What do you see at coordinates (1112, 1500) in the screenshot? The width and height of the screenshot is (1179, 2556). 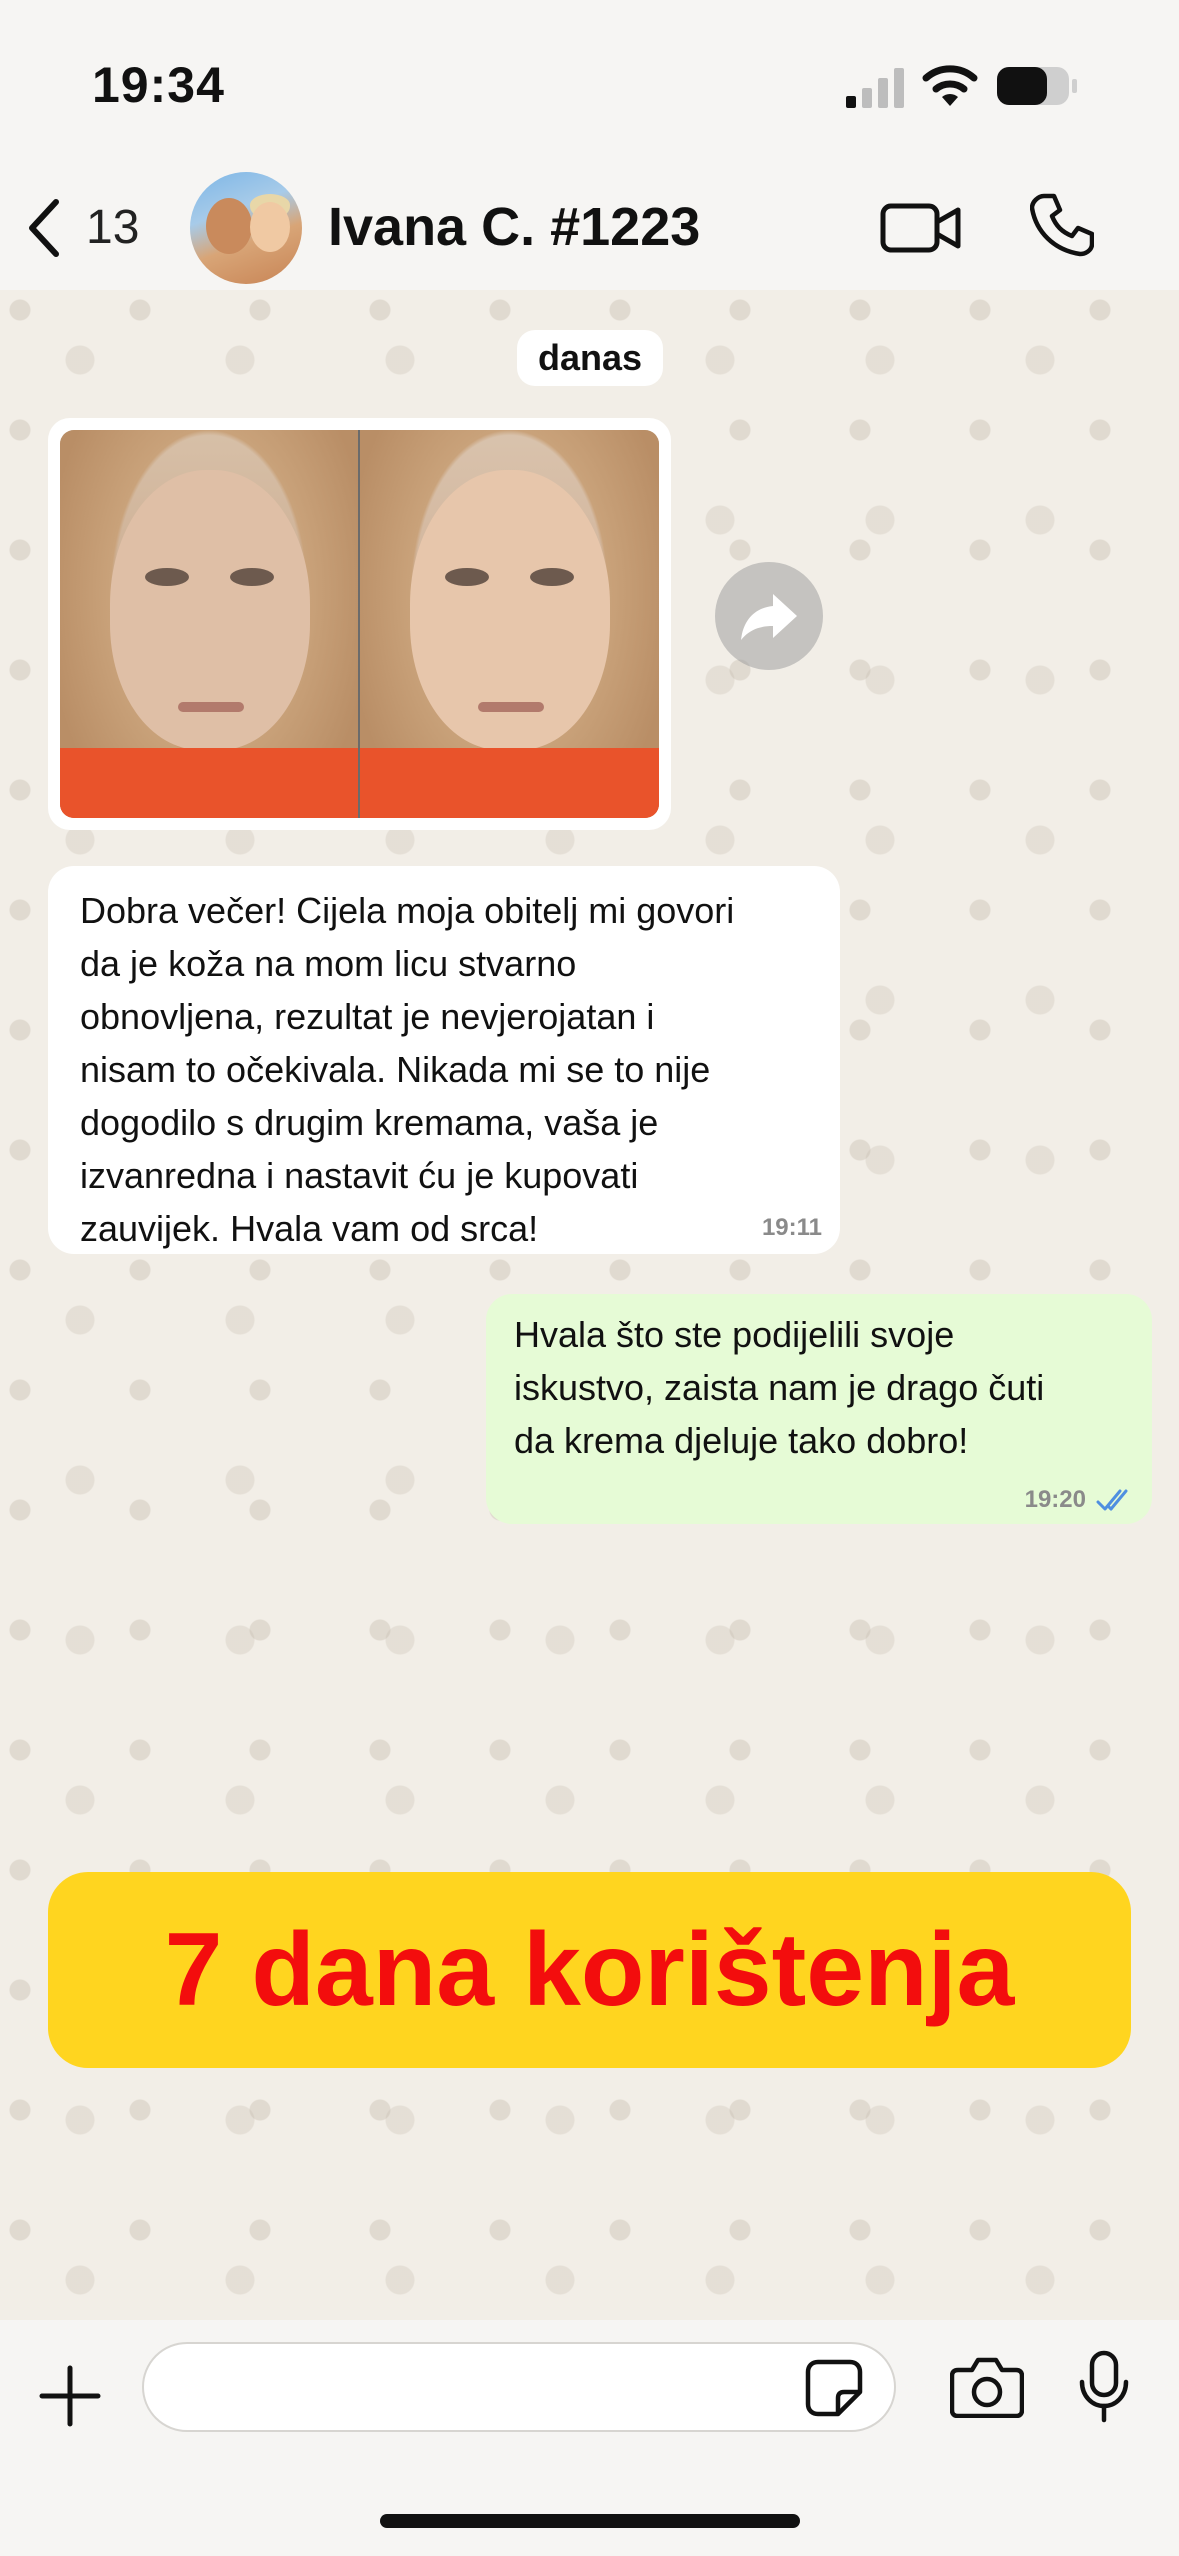 I see `double-check-read-icon` at bounding box center [1112, 1500].